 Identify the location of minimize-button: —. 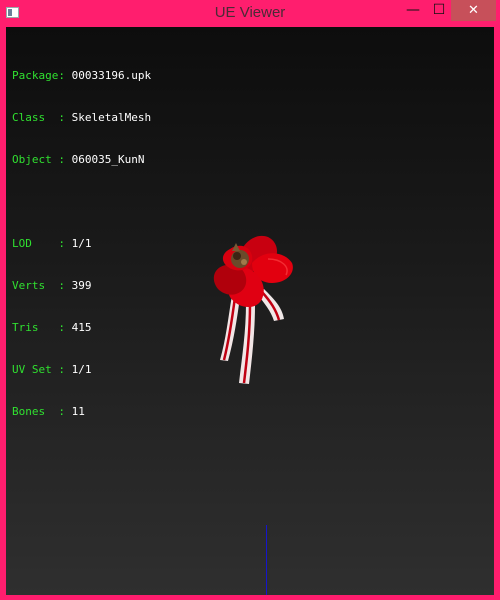
(413, 10).